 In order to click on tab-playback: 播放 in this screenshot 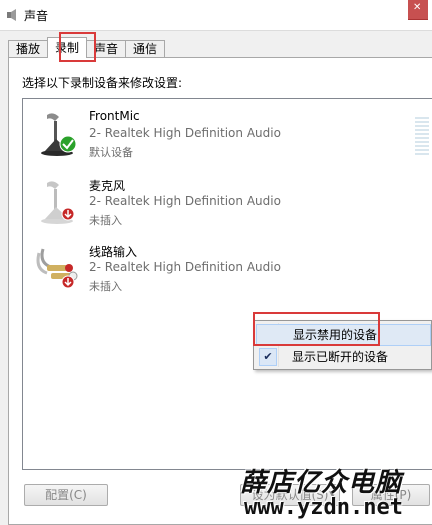, I will do `click(28, 49)`.